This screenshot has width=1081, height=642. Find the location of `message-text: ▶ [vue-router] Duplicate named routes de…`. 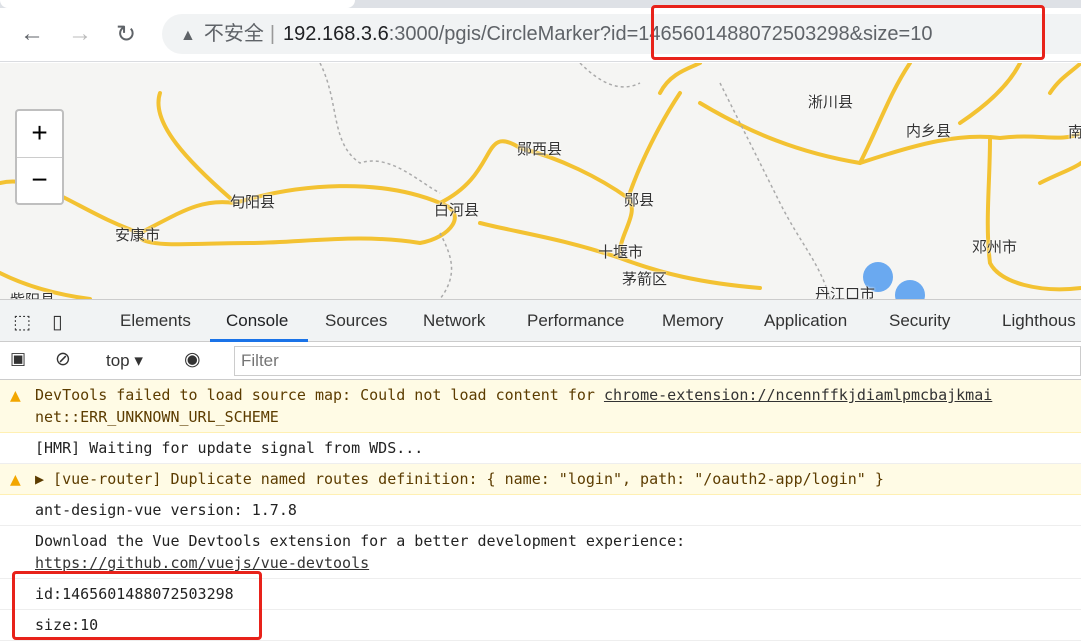

message-text: ▶ [vue-router] Duplicate named routes de… is located at coordinates (459, 479).